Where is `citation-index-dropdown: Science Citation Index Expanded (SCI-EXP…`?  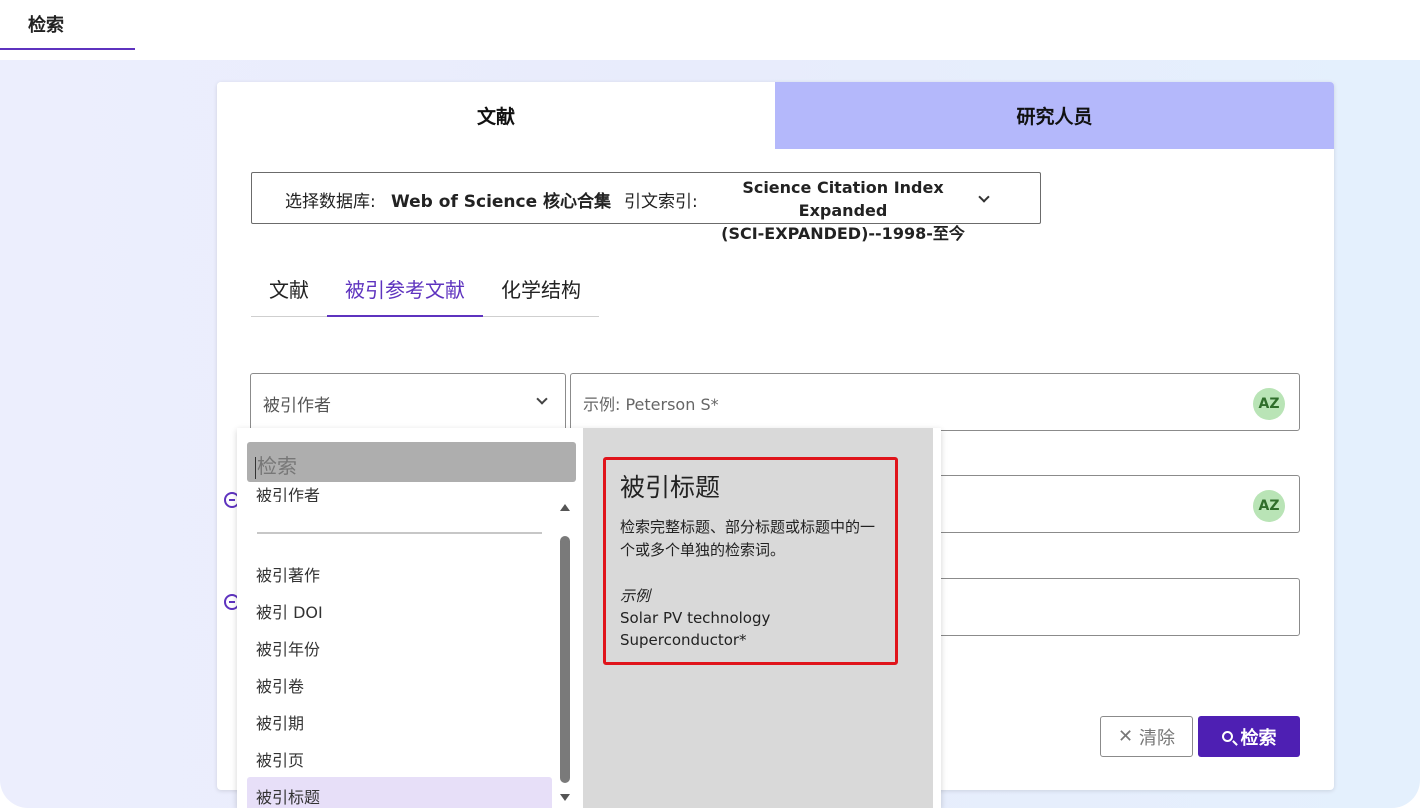 citation-index-dropdown: Science Citation Index Expanded (SCI-EXP… is located at coordinates (843, 210).